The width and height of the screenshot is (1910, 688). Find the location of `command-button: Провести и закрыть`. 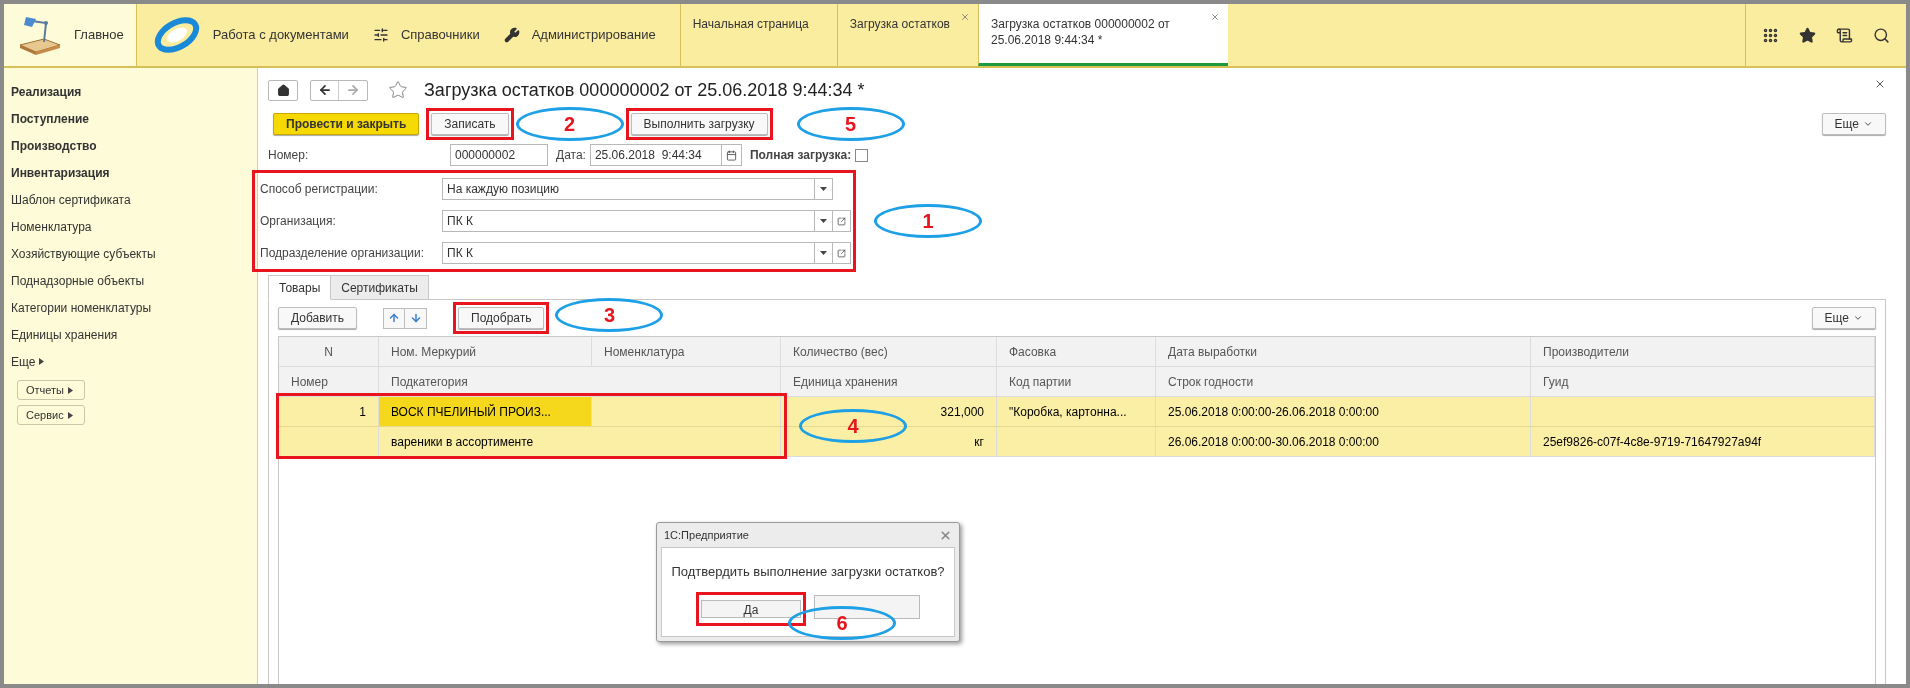

command-button: Провести и закрыть is located at coordinates (346, 124).